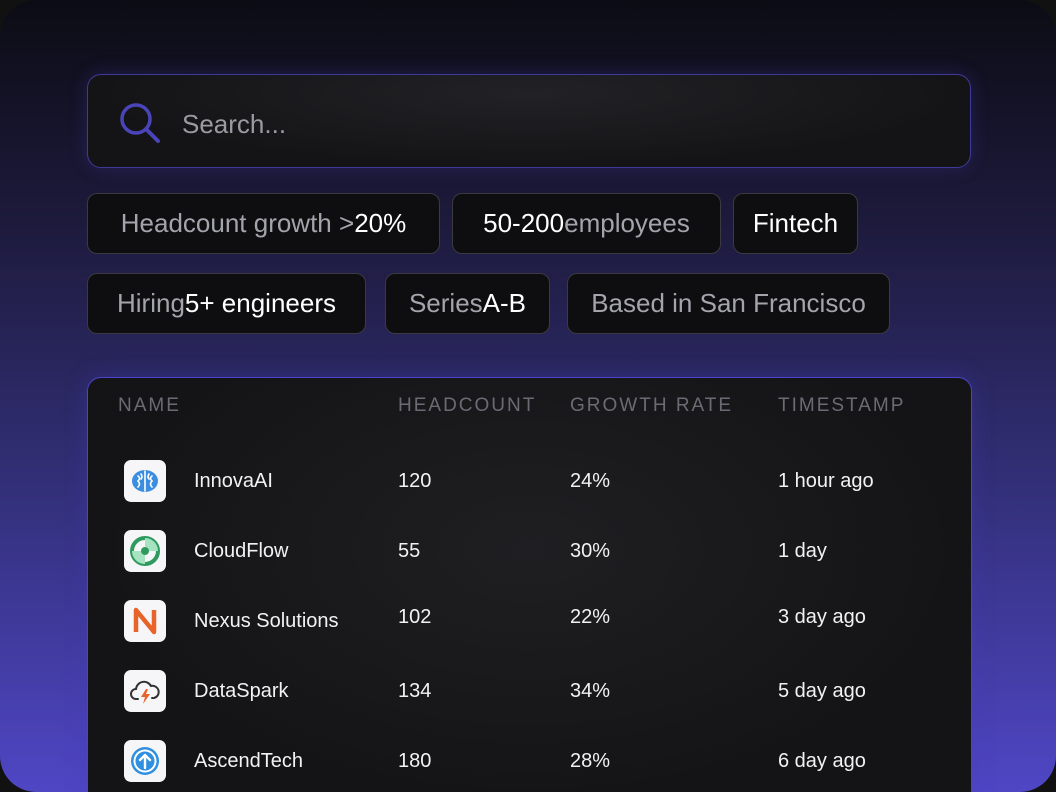 The height and width of the screenshot is (792, 1056). Describe the element at coordinates (822, 691) in the screenshot. I see `timestamp-value: 5 day ago` at that location.